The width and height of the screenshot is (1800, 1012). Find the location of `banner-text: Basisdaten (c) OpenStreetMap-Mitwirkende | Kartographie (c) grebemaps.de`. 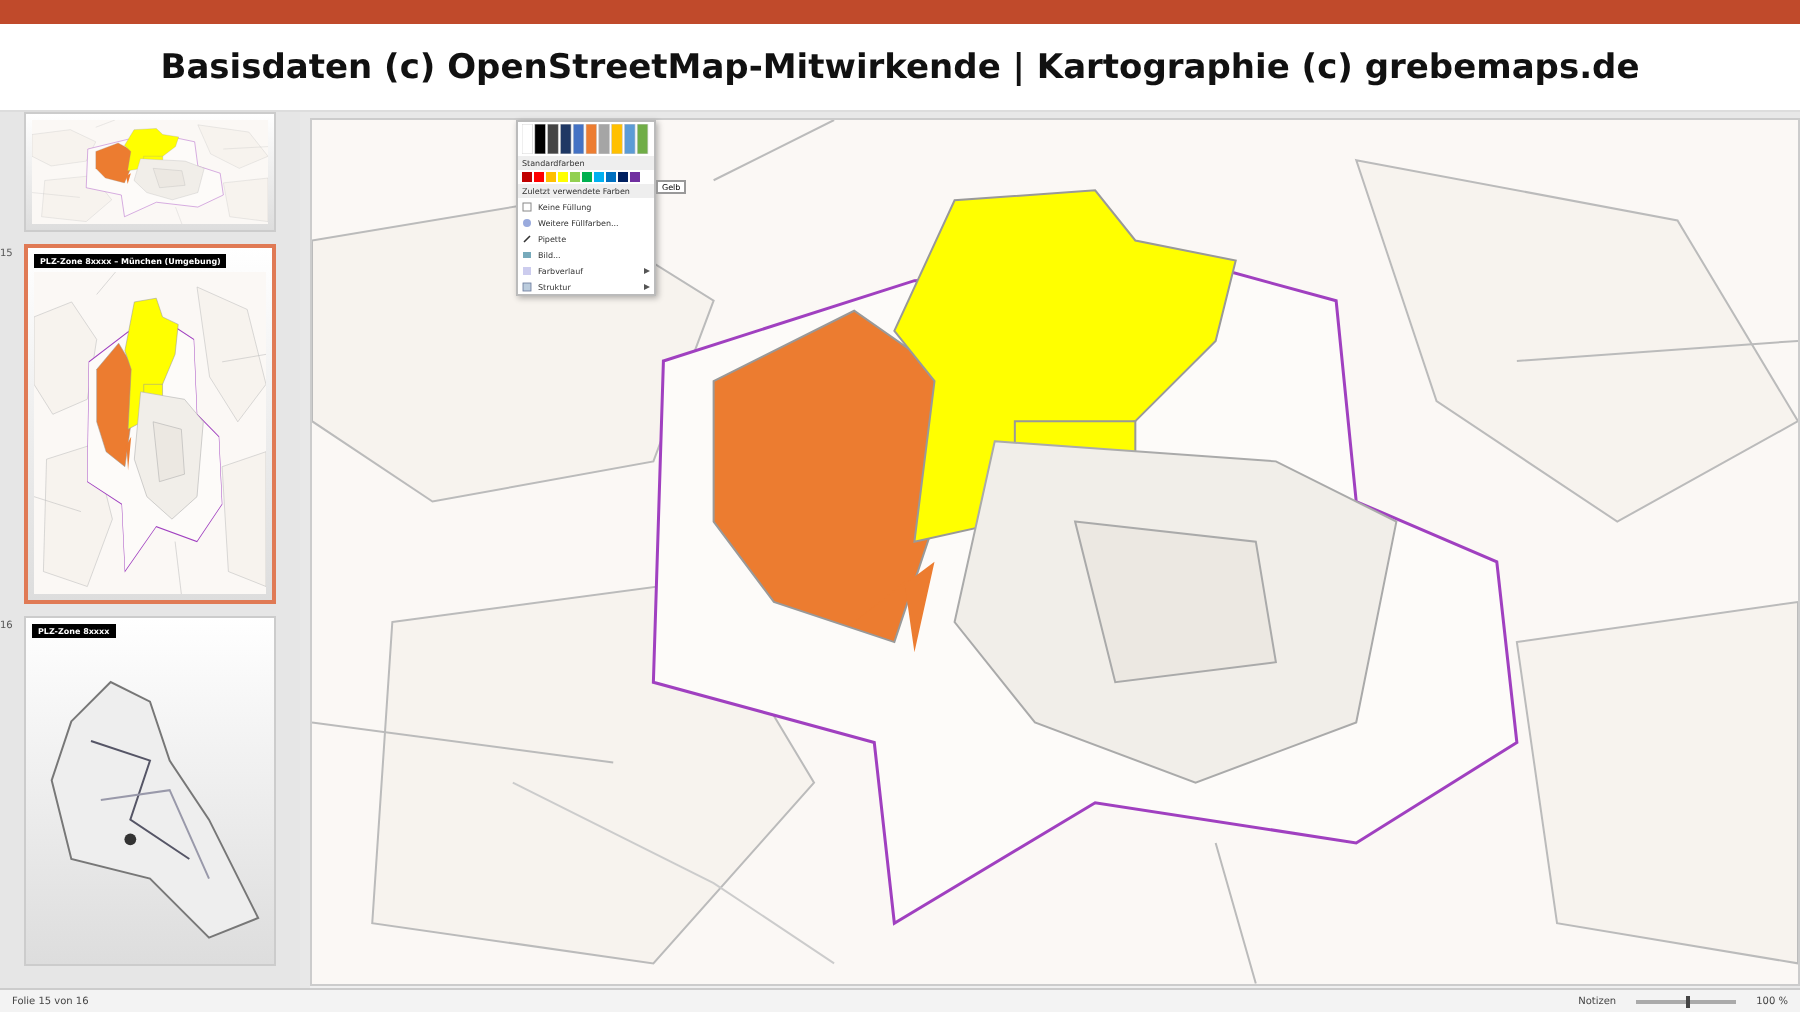

banner-text: Basisdaten (c) OpenStreetMap-Mitwirkende | Kartographie (c) grebemaps.de is located at coordinates (900, 67).